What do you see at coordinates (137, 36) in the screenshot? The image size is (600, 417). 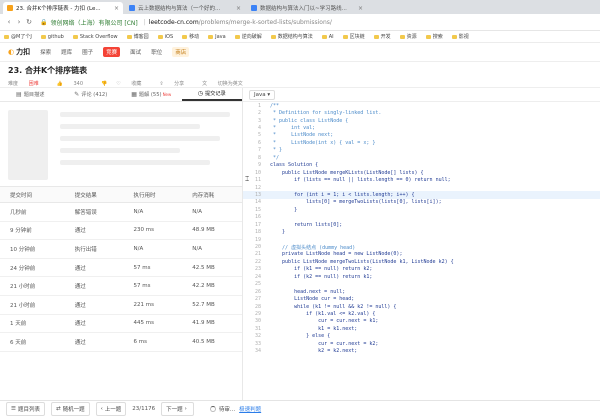 I see `bookmark-item: 博客园` at bounding box center [137, 36].